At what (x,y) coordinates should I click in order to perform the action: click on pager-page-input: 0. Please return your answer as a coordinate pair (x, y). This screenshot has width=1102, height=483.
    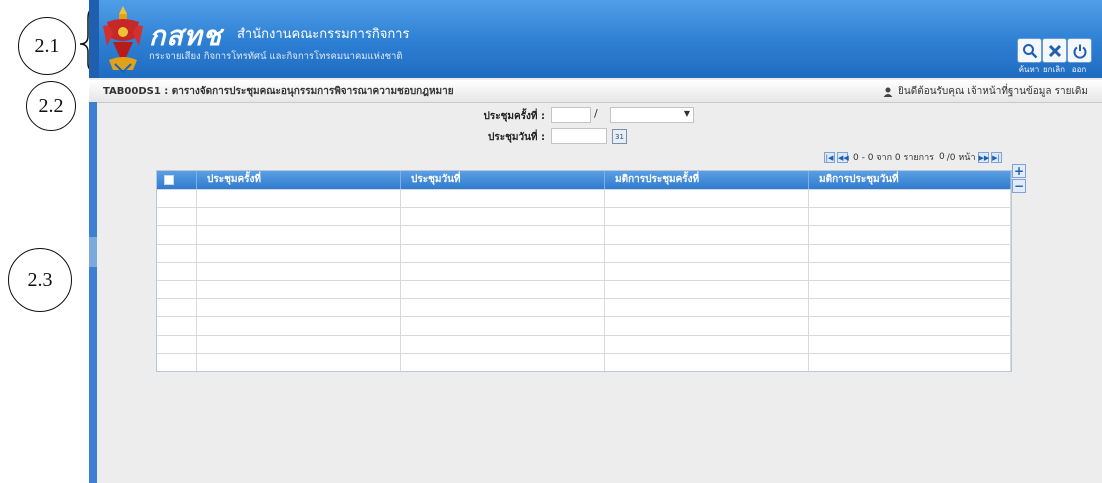
    Looking at the image, I should click on (942, 157).